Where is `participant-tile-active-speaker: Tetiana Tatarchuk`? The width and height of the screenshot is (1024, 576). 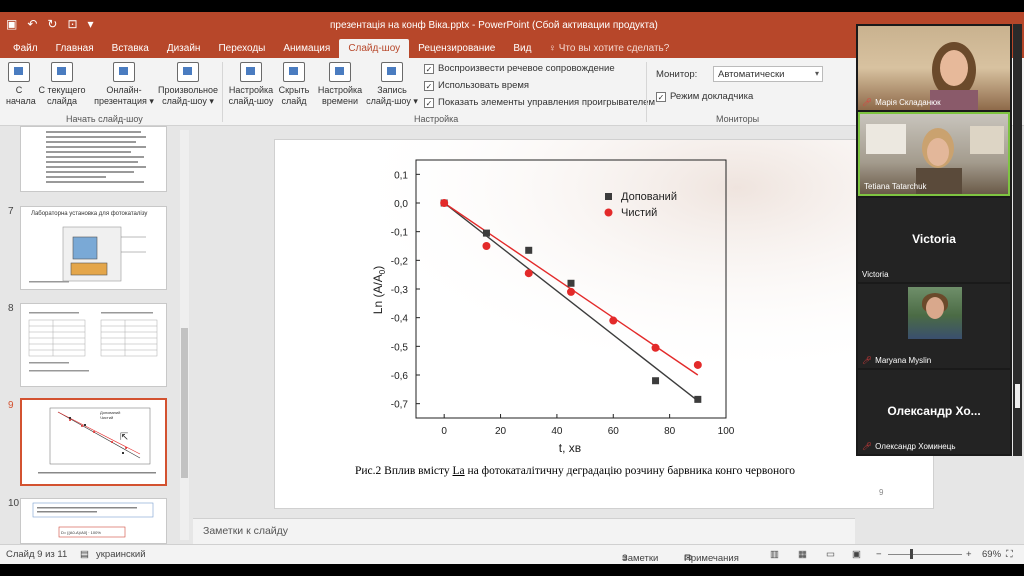
participant-tile-active-speaker: Tetiana Tatarchuk is located at coordinates (934, 154).